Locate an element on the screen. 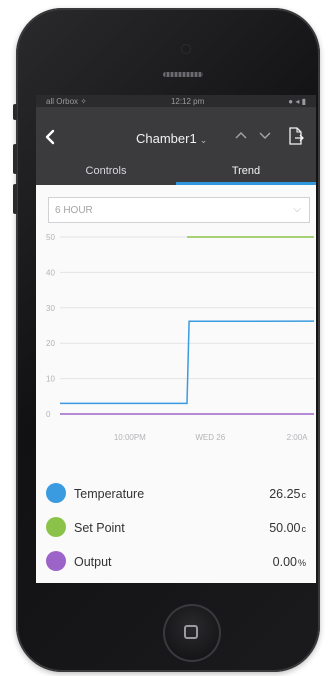  next-chamber-button is located at coordinates (265, 136).